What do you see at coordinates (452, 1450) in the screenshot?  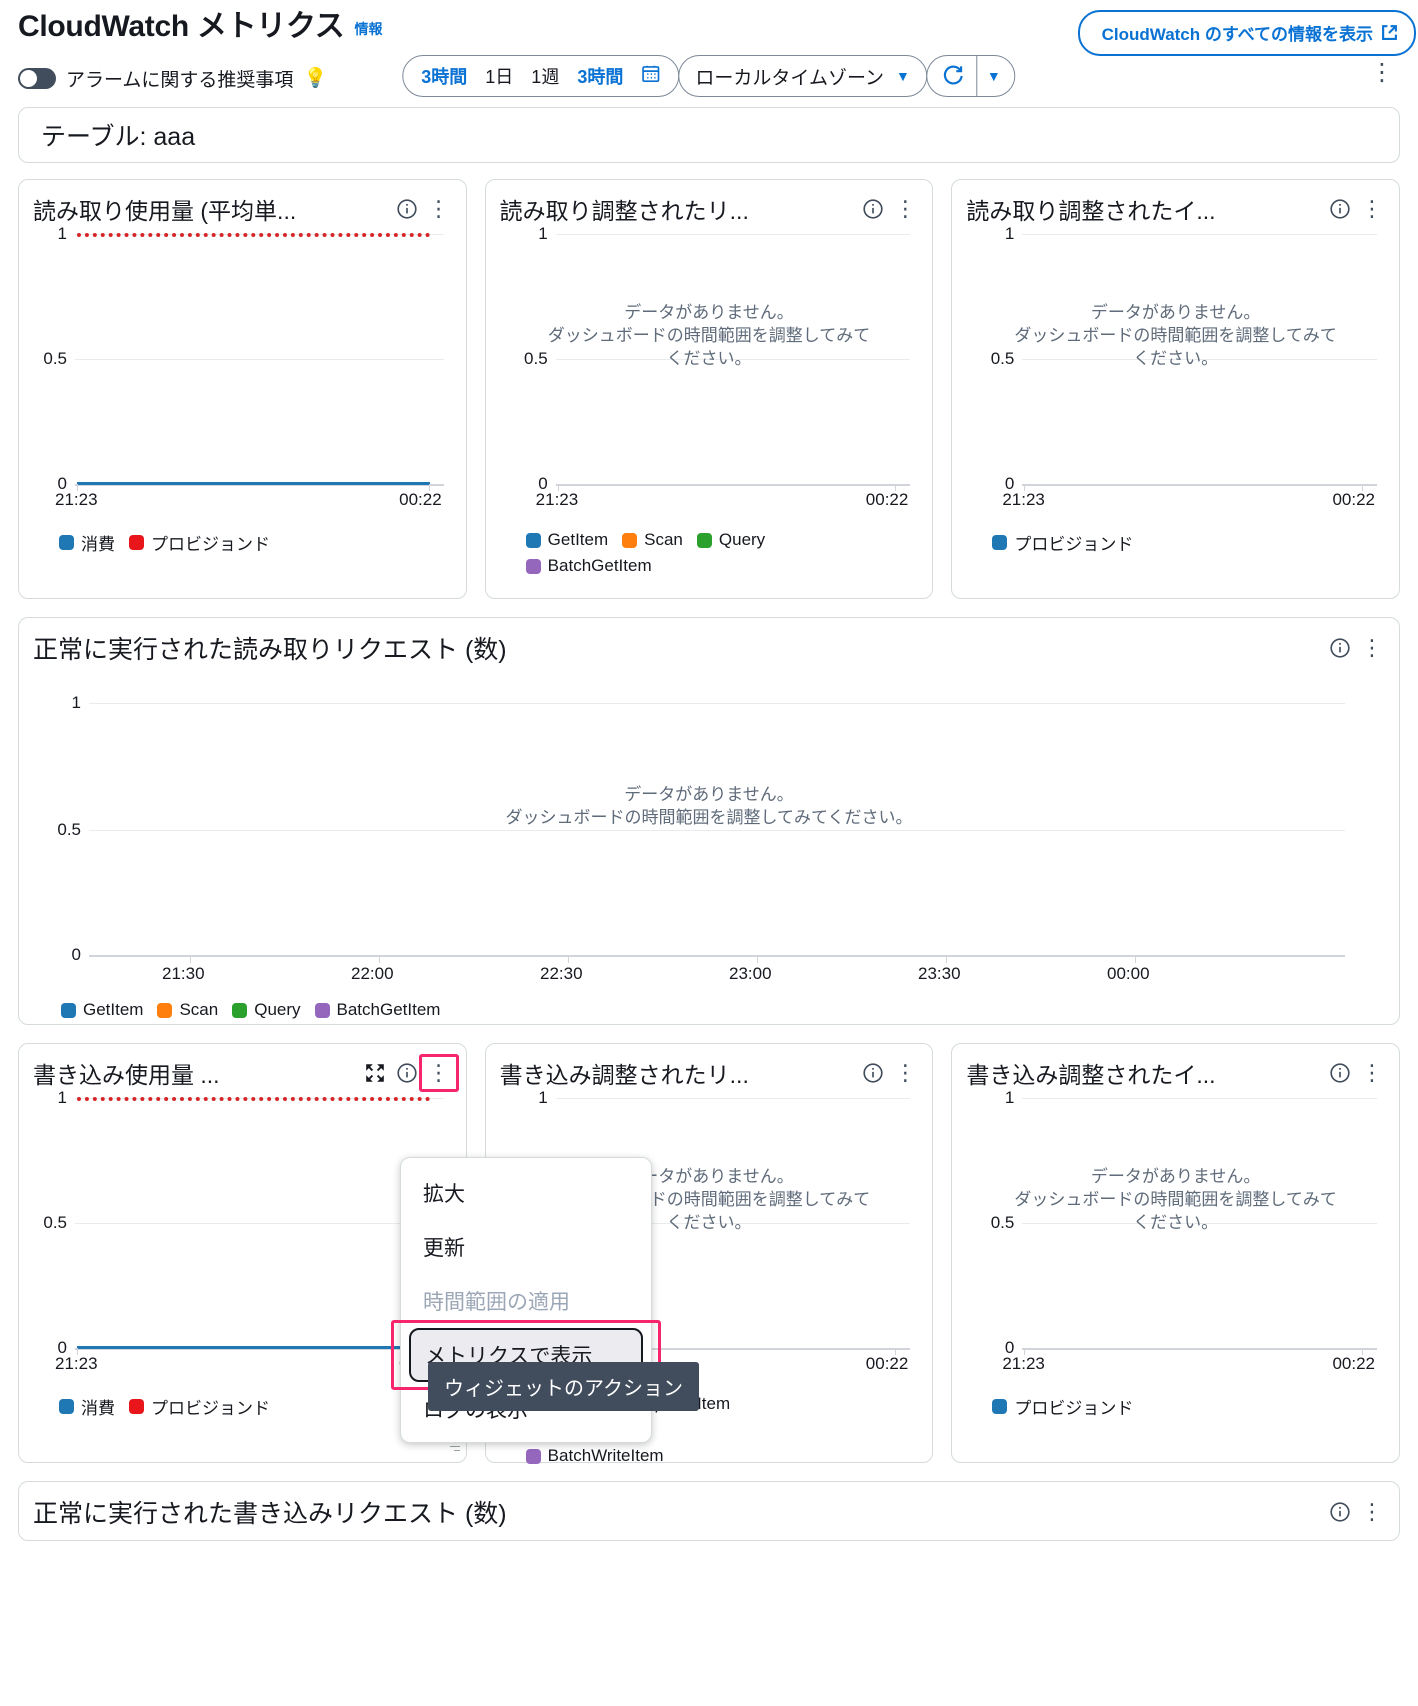 I see `widget-resize-handle` at bounding box center [452, 1450].